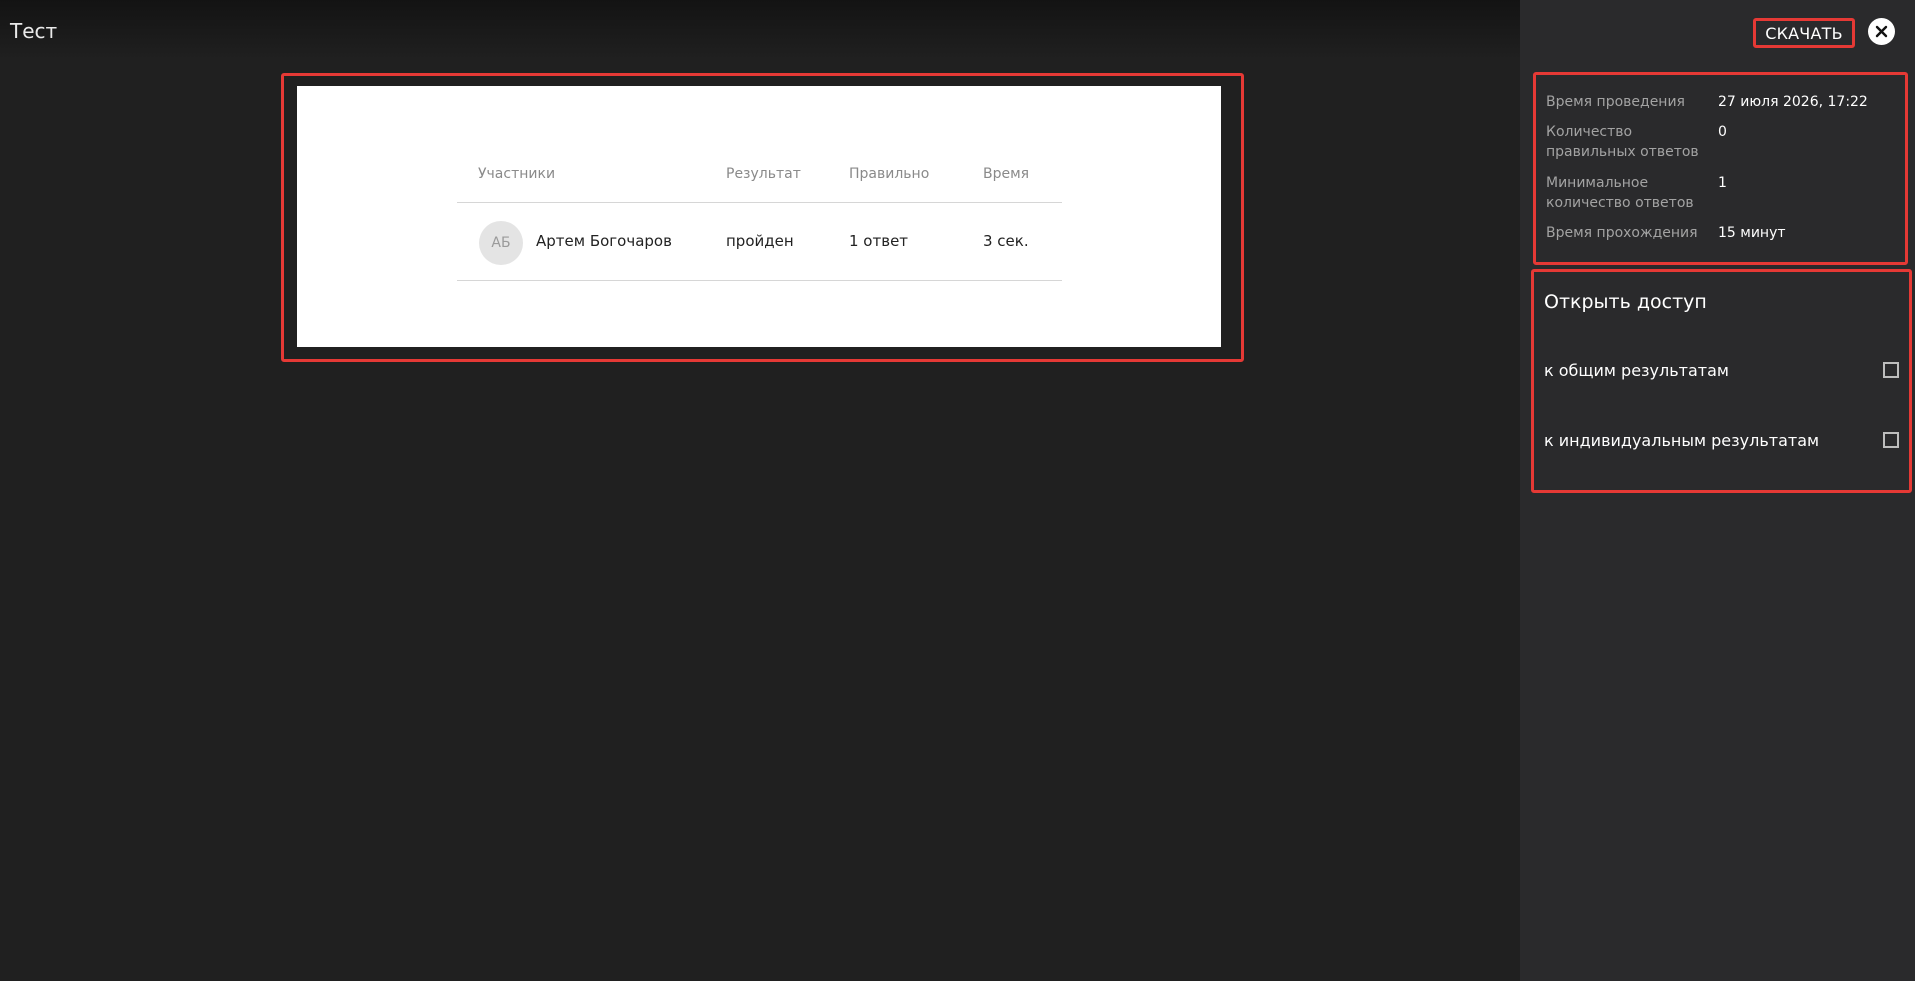  I want to click on access-option-label: к общим результатам, so click(1636, 370).